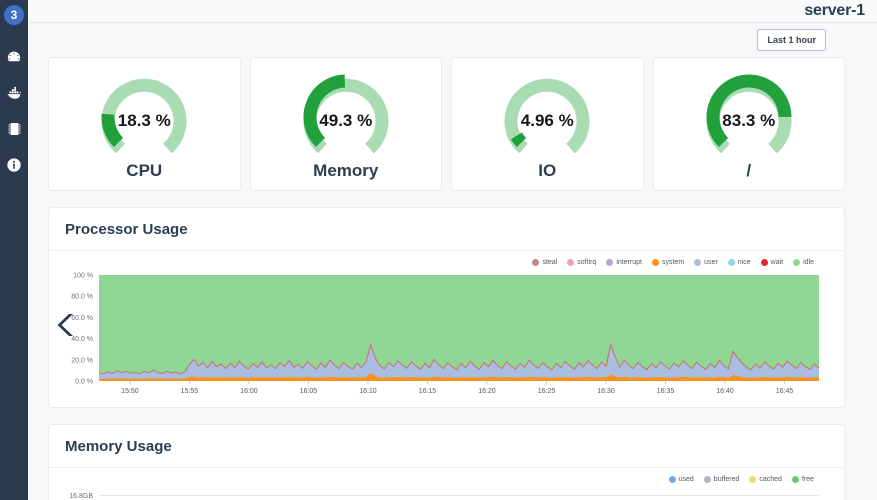 Image resolution: width=877 pixels, height=500 pixels. Describe the element at coordinates (834, 10) in the screenshot. I see `page-title: server-1` at that location.